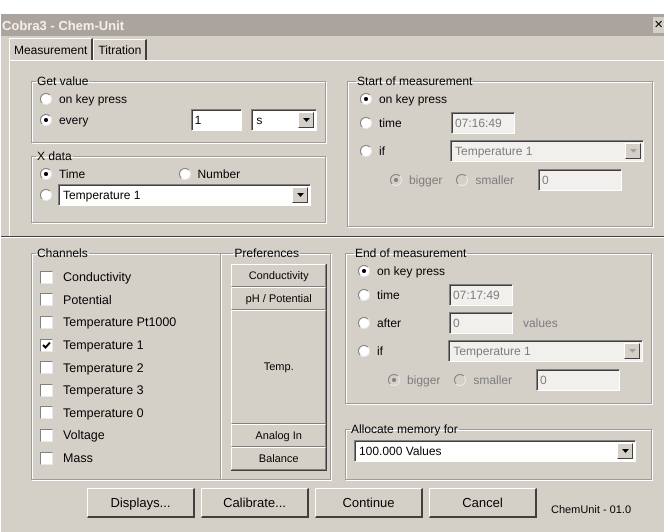 The image size is (664, 532). I want to click on group-title: End of measurement, so click(411, 253).